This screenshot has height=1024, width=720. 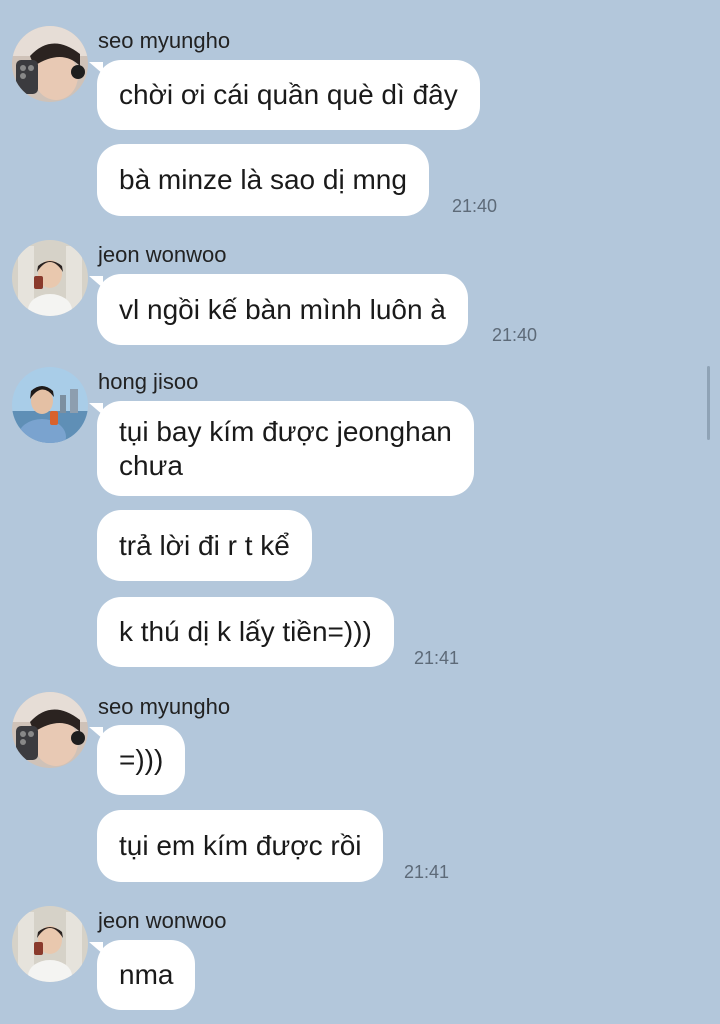 What do you see at coordinates (285, 448) in the screenshot?
I see `message-text: tụi bay kím được jeonghan chưa` at bounding box center [285, 448].